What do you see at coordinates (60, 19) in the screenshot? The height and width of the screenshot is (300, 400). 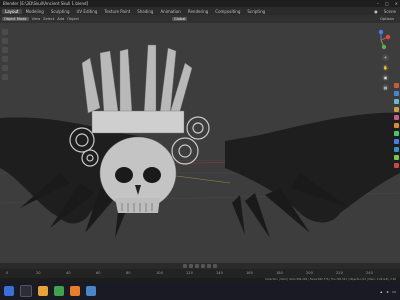 I see `add-menu: Add` at bounding box center [60, 19].